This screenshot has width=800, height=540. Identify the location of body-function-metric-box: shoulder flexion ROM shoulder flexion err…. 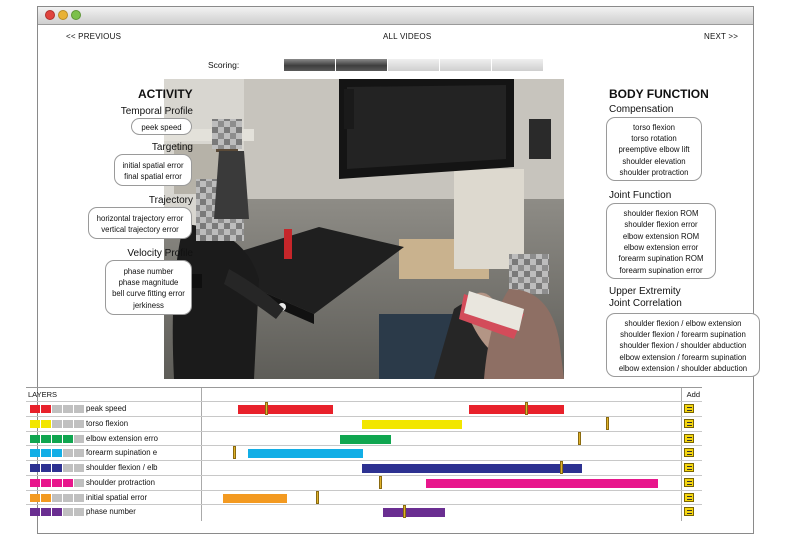
(661, 241).